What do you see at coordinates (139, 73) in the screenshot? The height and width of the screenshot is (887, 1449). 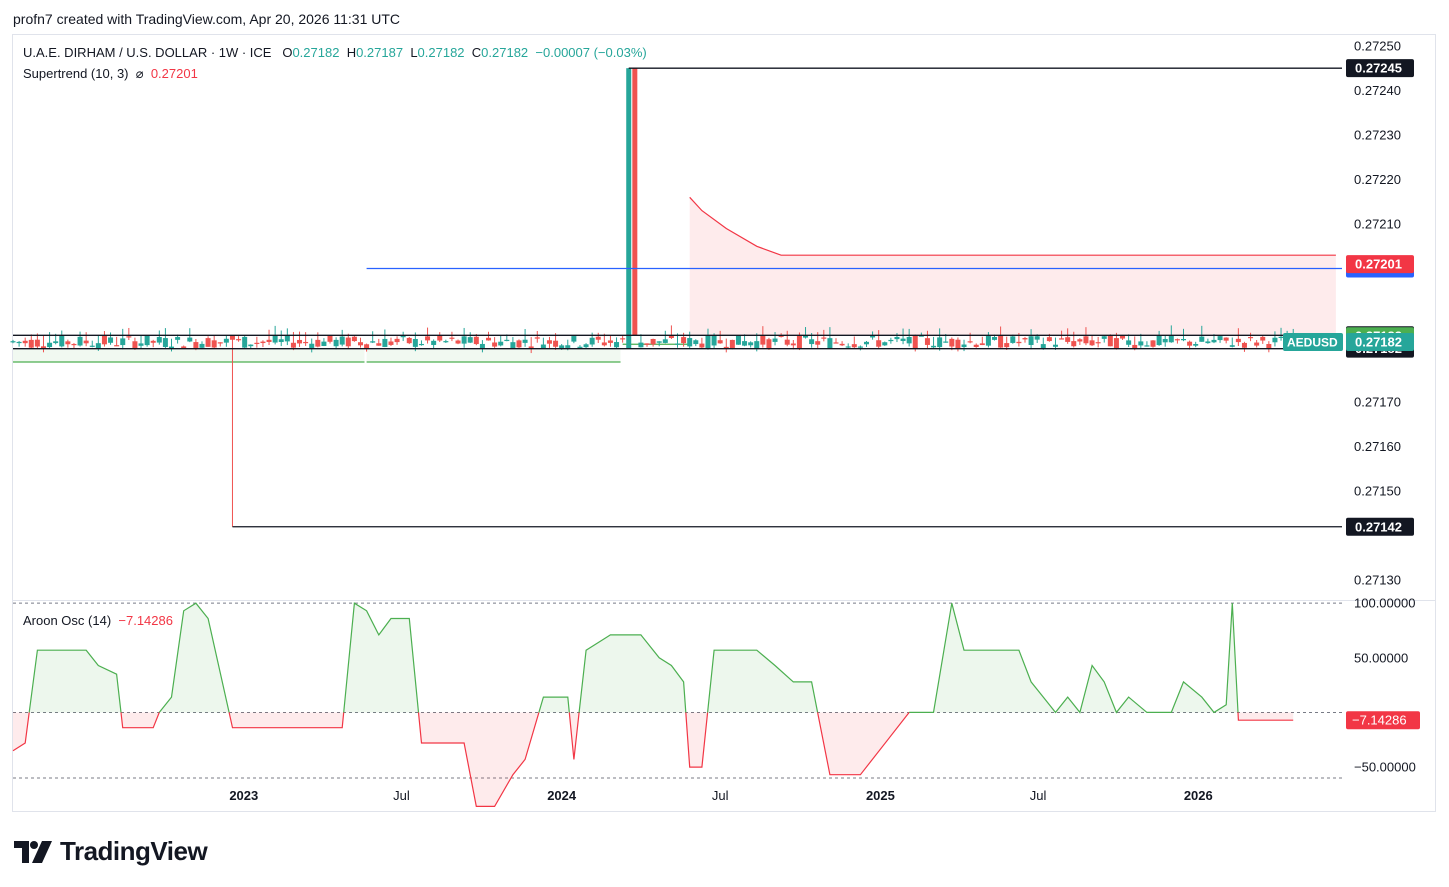 I see `supertrend-symbol: ⌀` at bounding box center [139, 73].